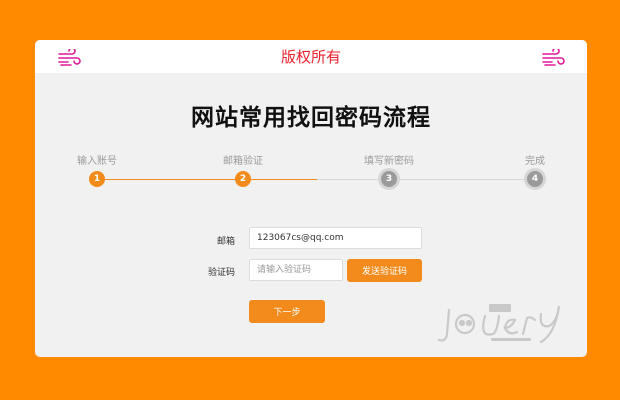 This screenshot has height=400, width=620. What do you see at coordinates (243, 161) in the screenshot?
I see `step-label-2: 邮箱验证` at bounding box center [243, 161].